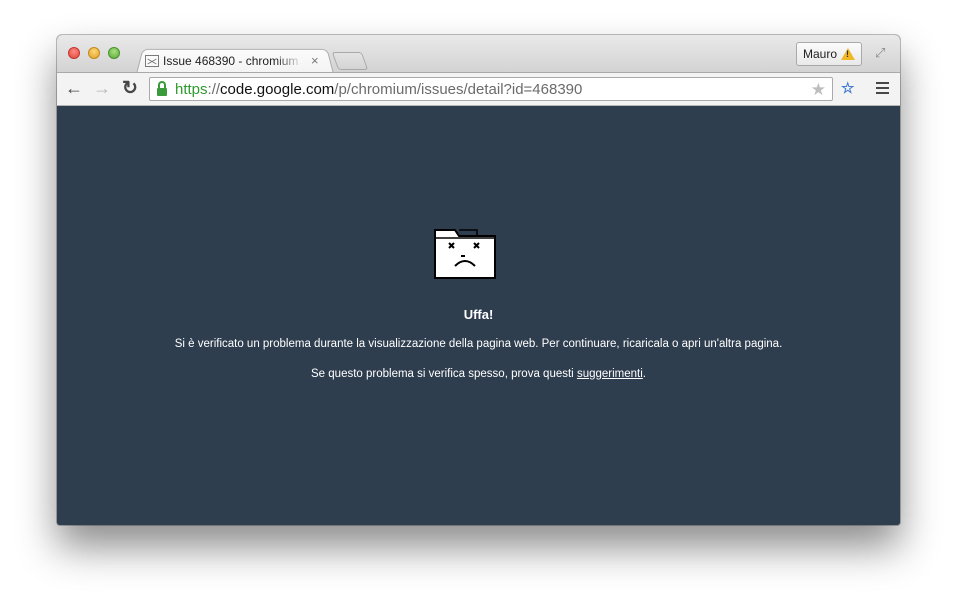 Image resolution: width=957 pixels, height=605 pixels. What do you see at coordinates (114, 53) in the screenshot?
I see `window-maximize-button` at bounding box center [114, 53].